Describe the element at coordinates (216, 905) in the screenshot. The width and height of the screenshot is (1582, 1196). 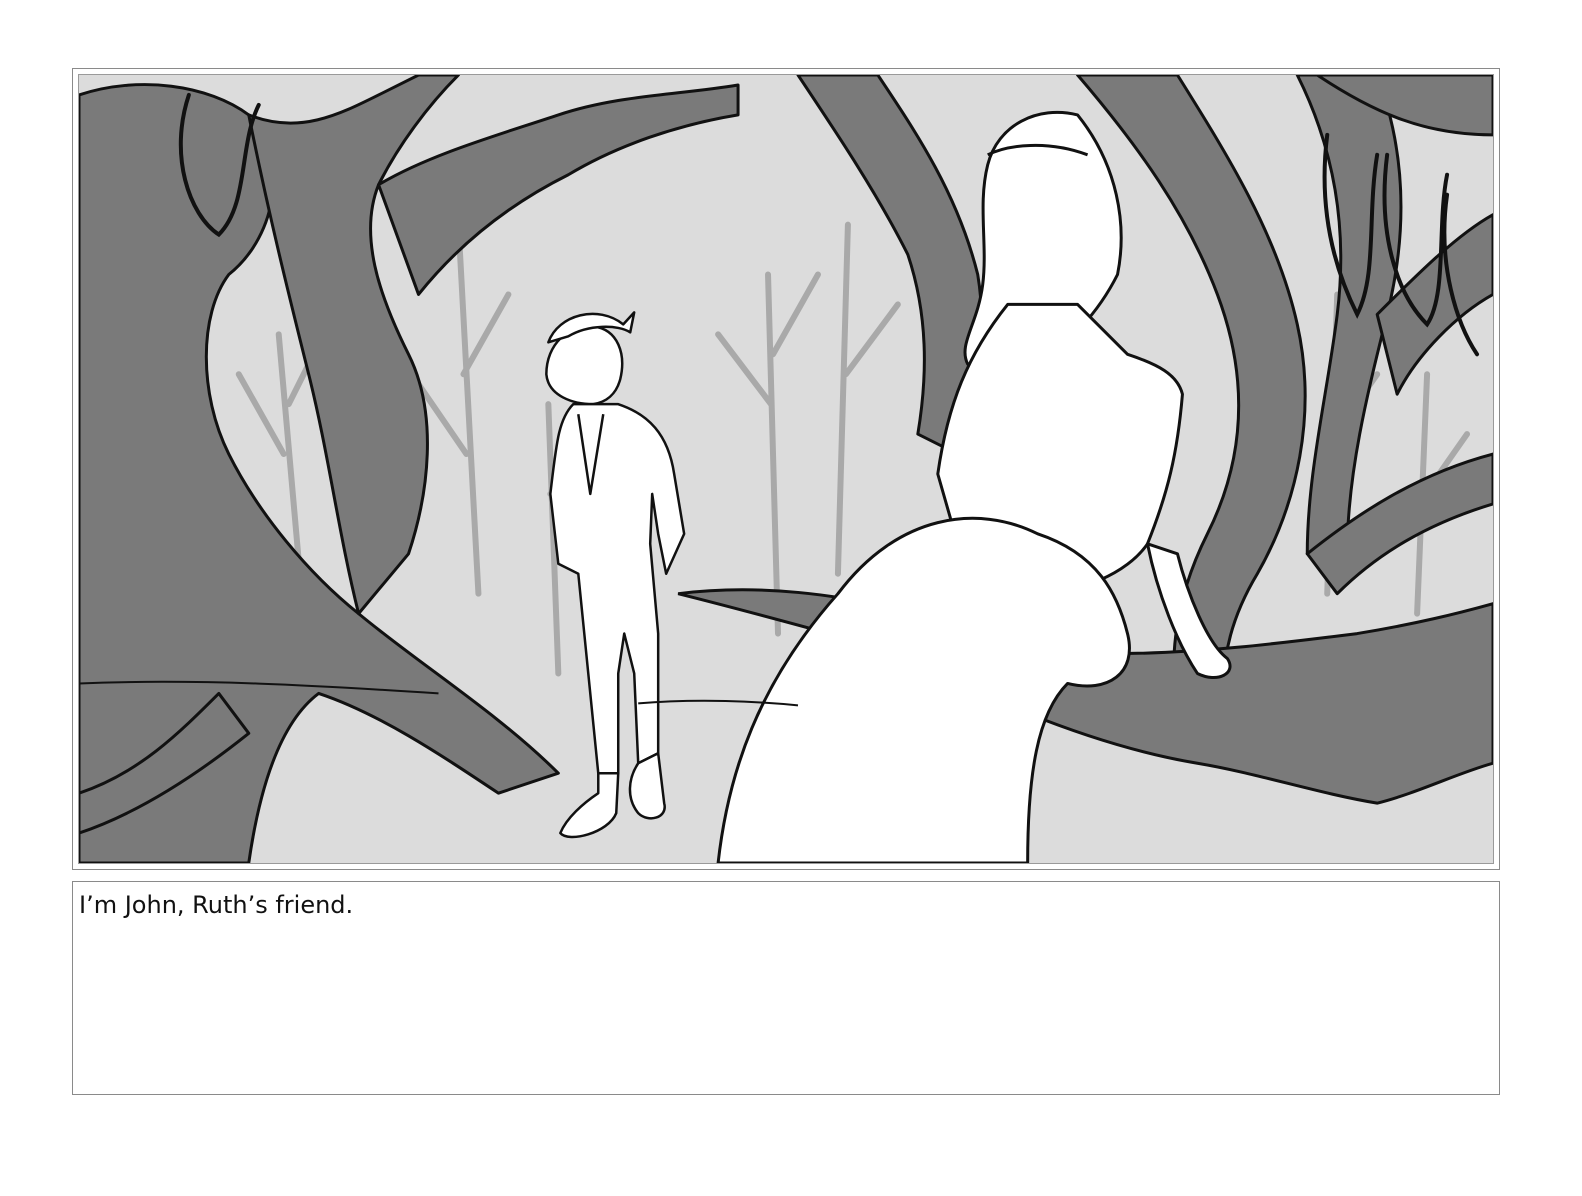
I see `caption-text: I’m John, Ruth’s friend.` at that location.